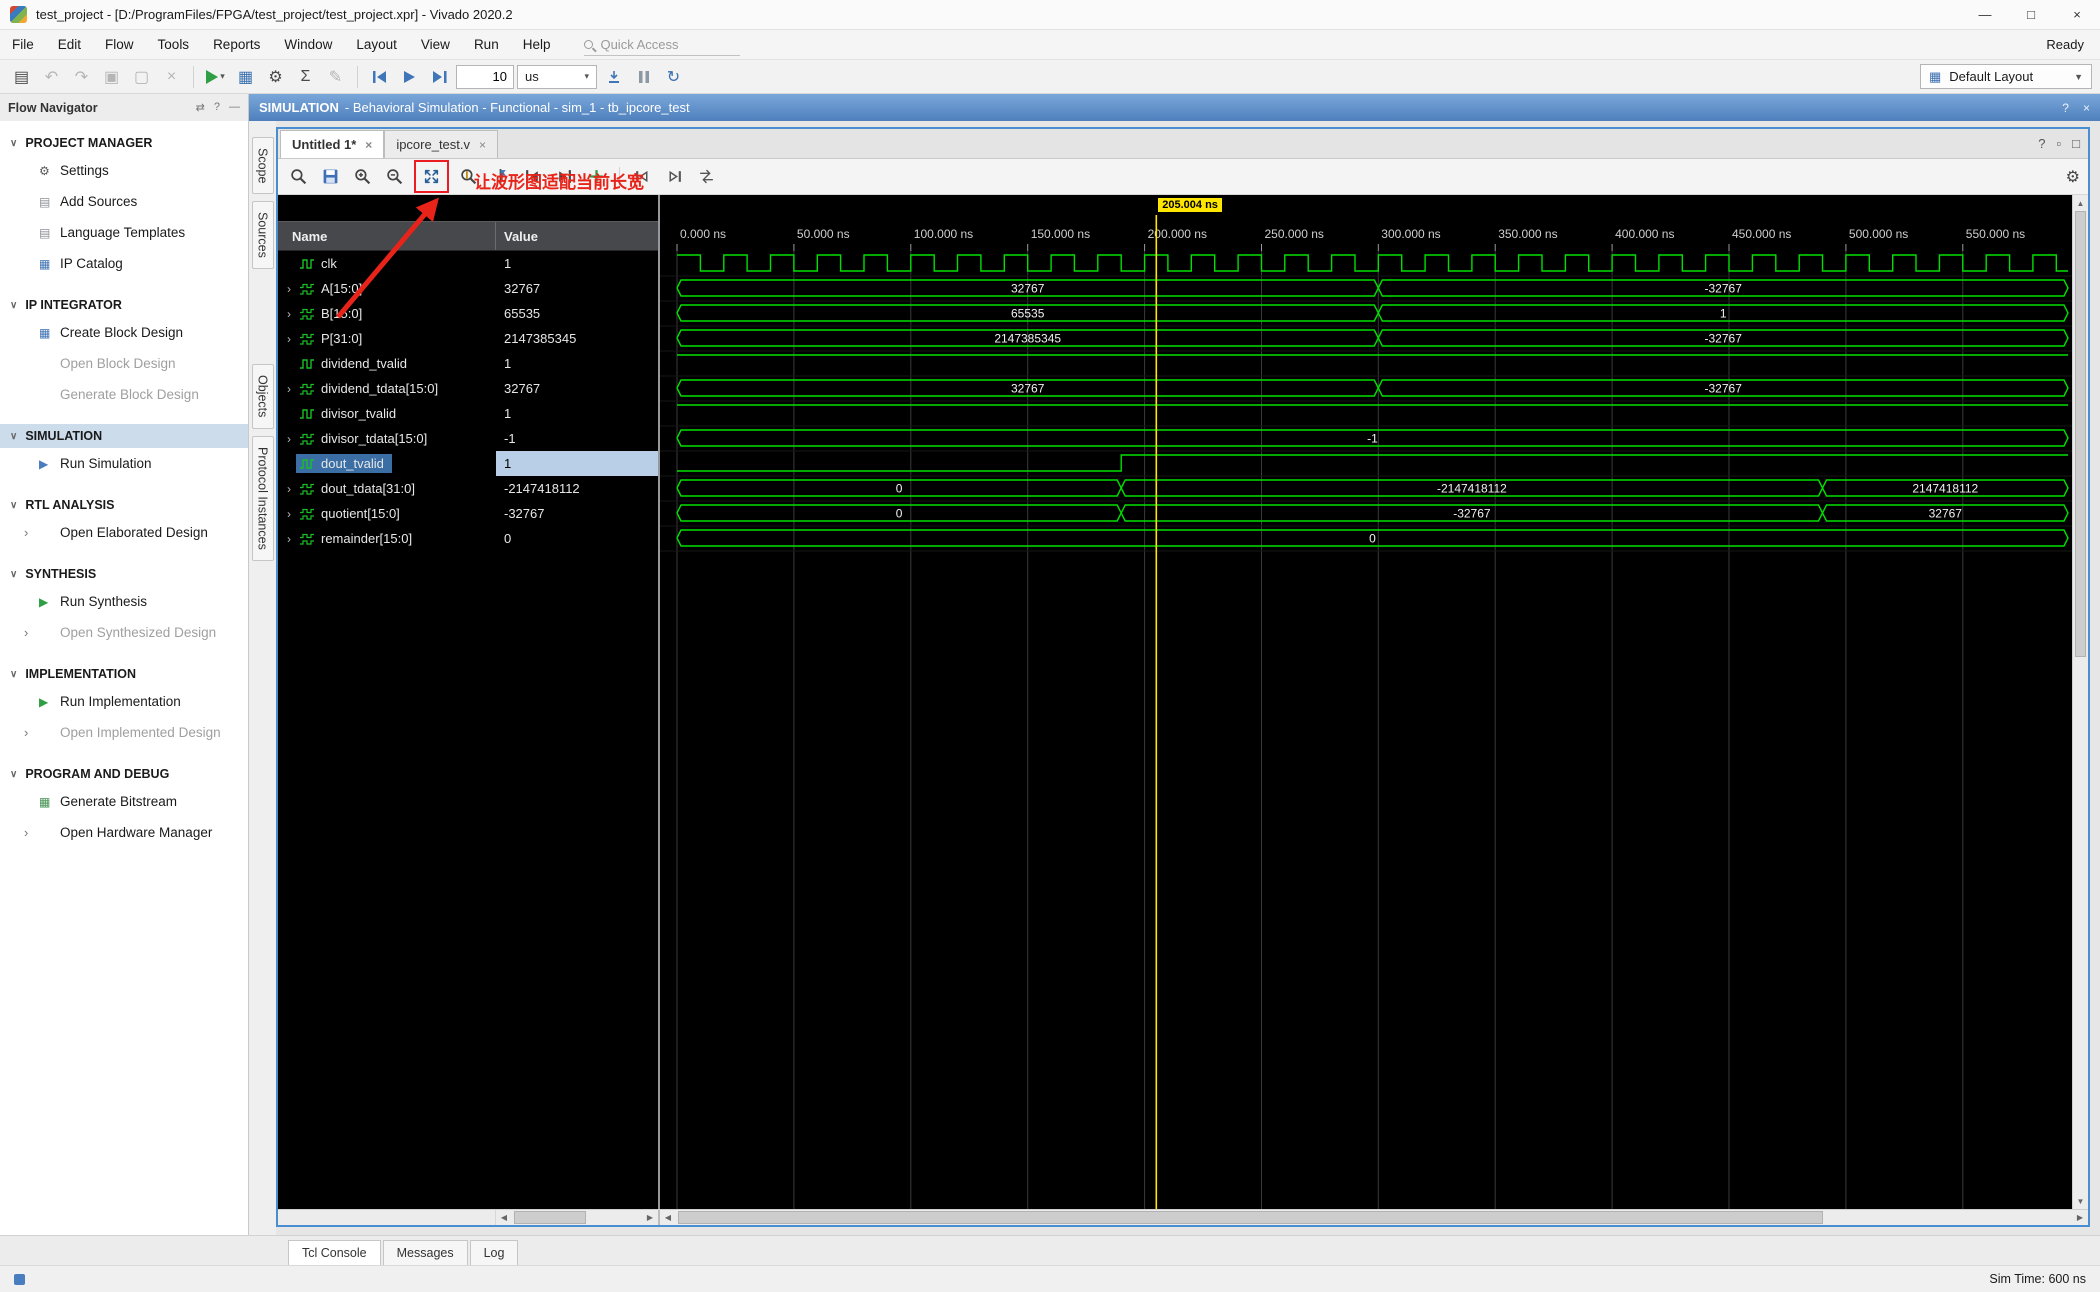 The width and height of the screenshot is (2100, 1292). What do you see at coordinates (500, 176) in the screenshot?
I see `marker-icon` at bounding box center [500, 176].